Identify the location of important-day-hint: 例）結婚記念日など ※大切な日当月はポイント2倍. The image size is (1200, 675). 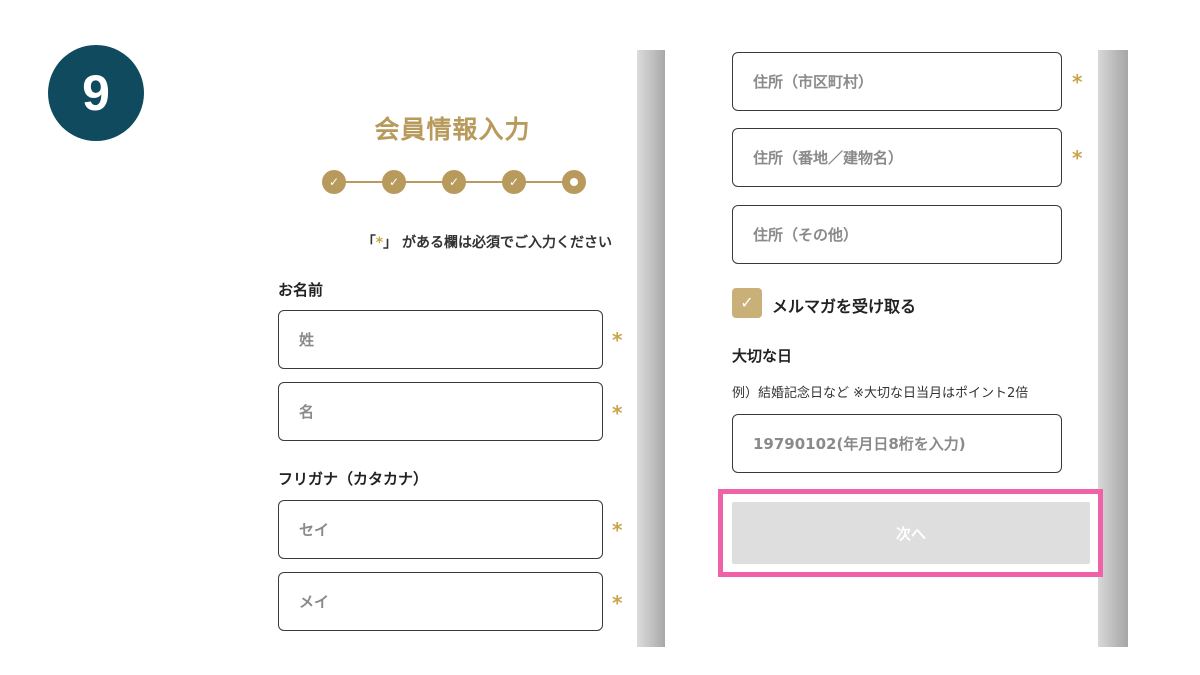
(880, 393).